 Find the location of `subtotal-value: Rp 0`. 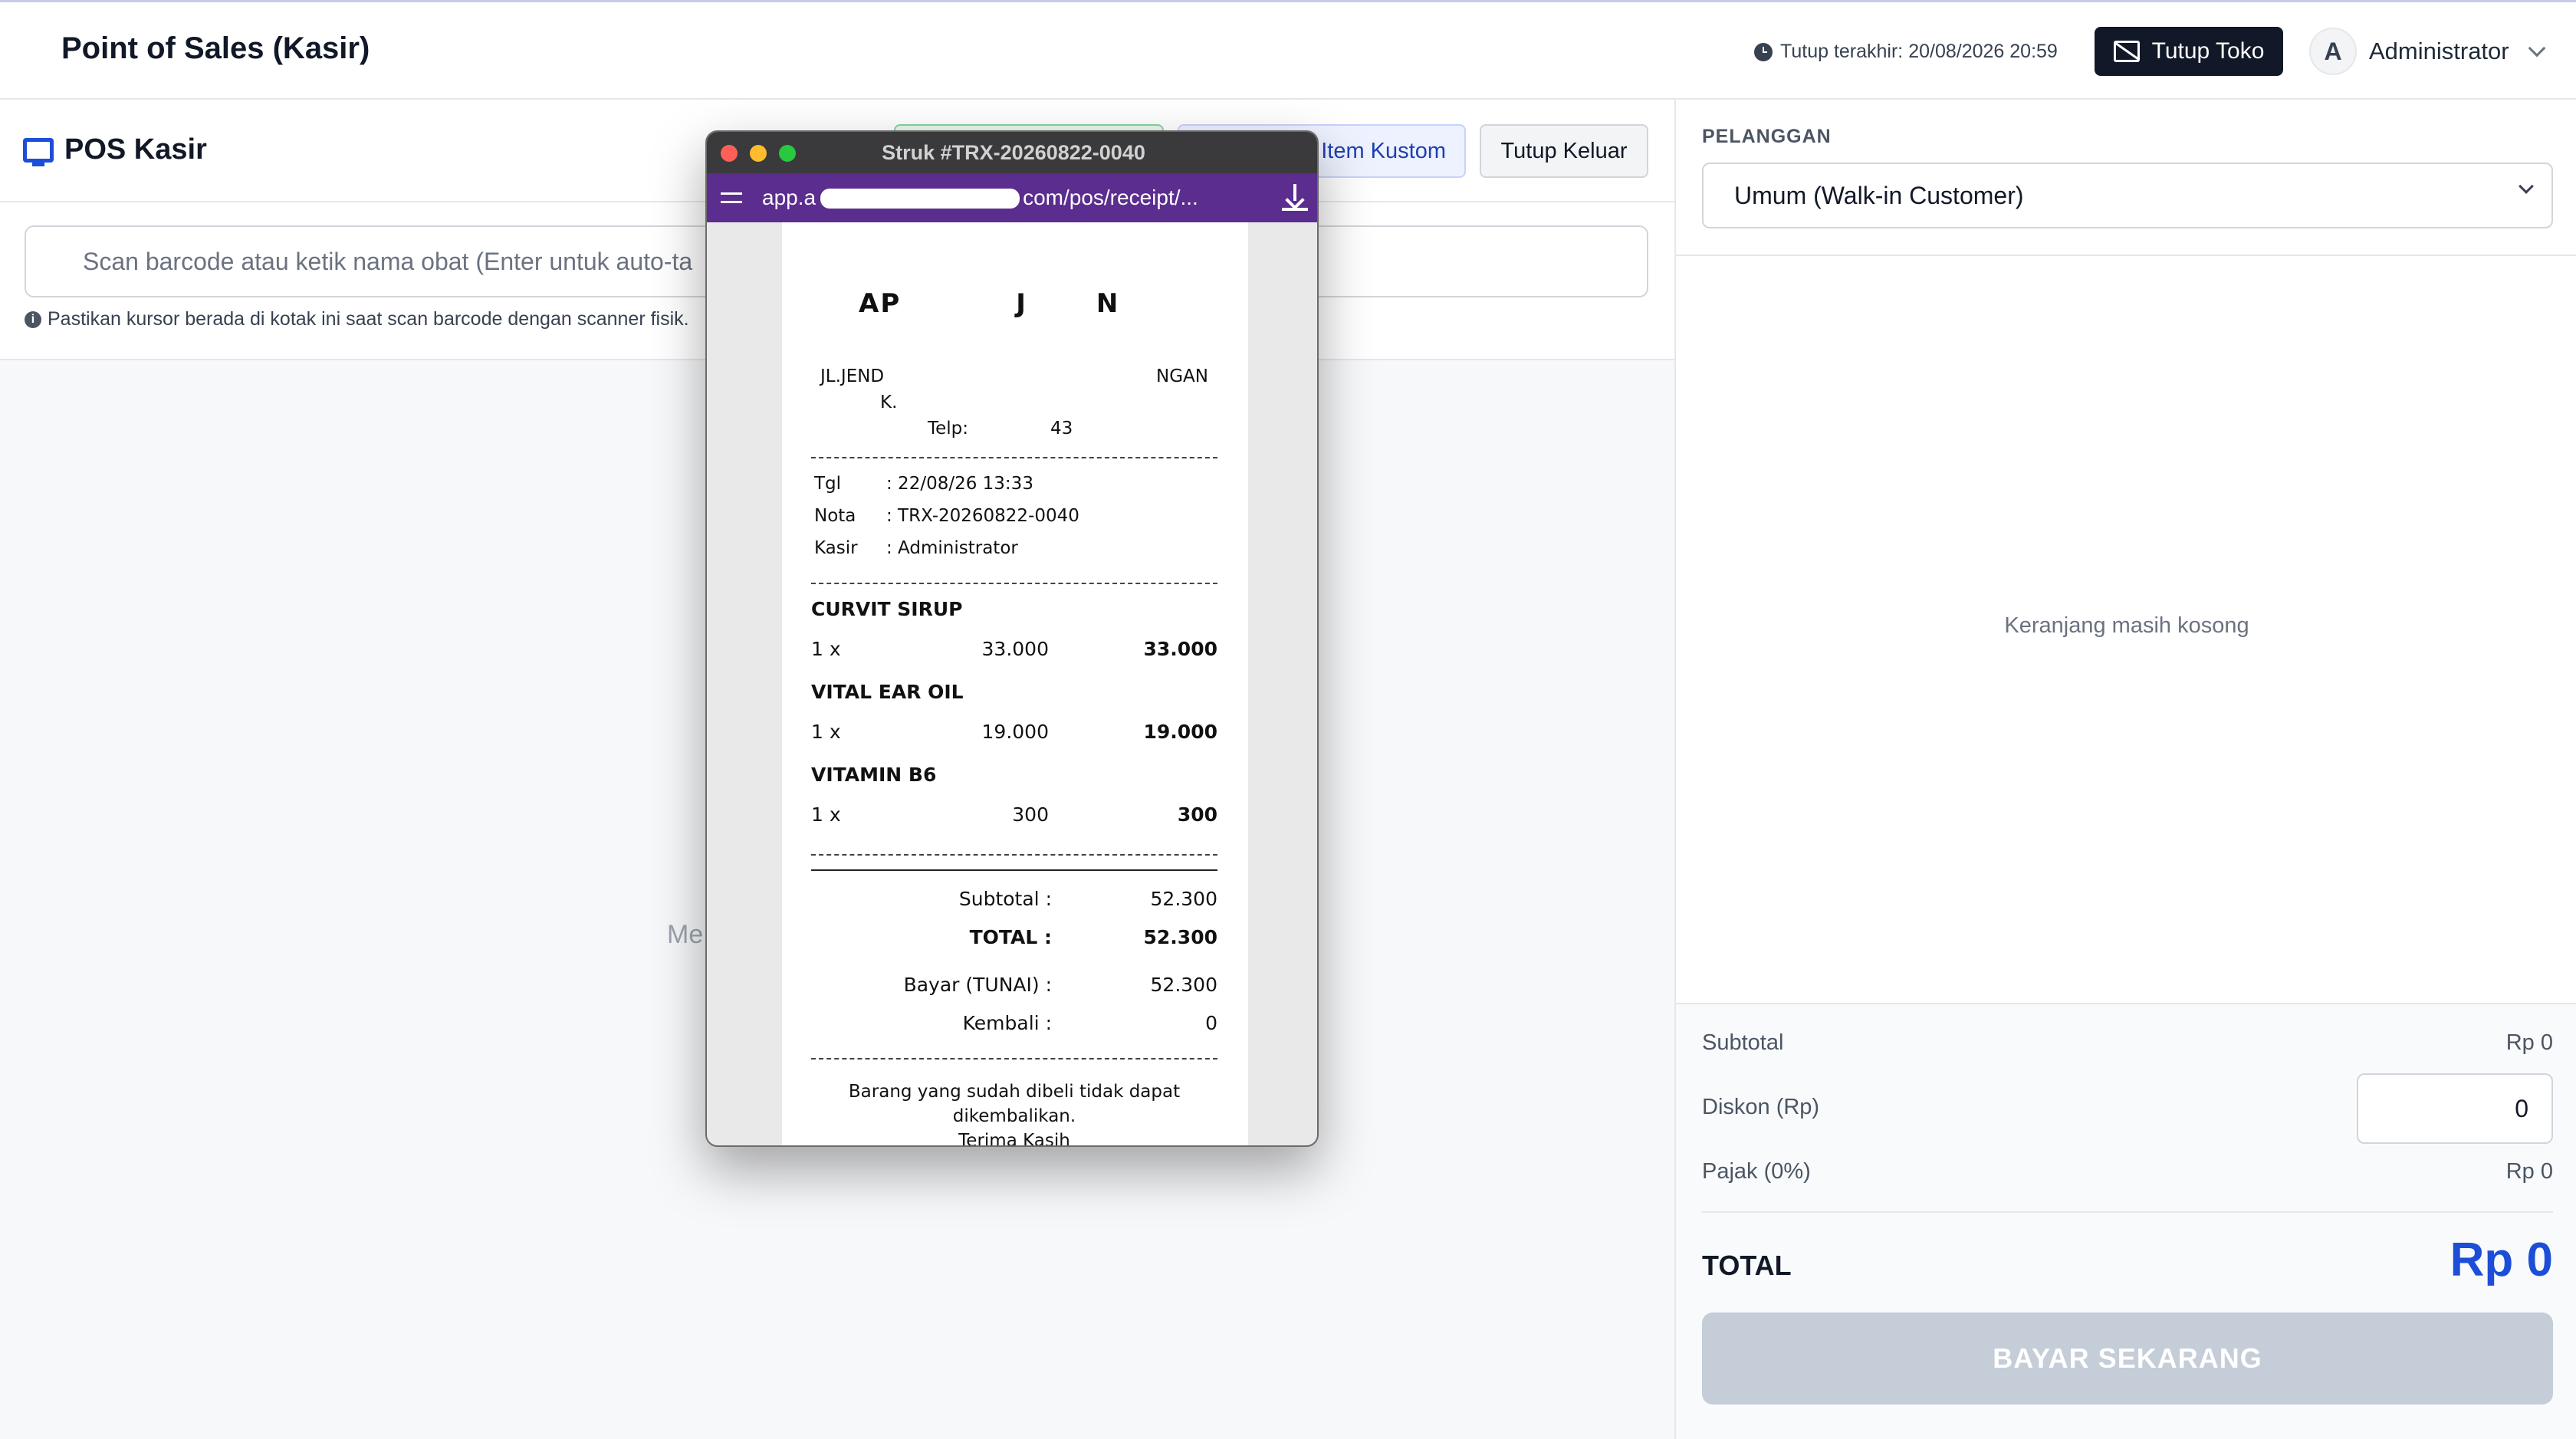

subtotal-value: Rp 0 is located at coordinates (2529, 1042).